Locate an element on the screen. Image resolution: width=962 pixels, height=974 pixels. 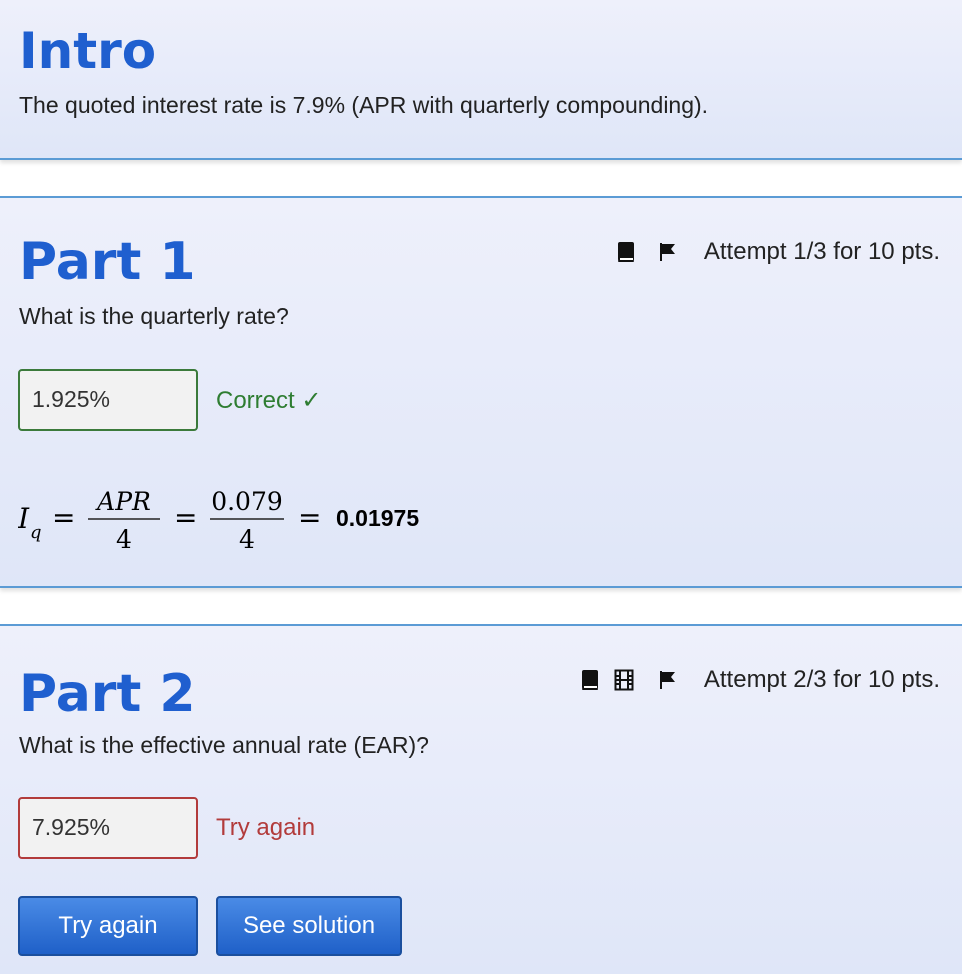
formula-result: 0.01975 is located at coordinates (377, 518).